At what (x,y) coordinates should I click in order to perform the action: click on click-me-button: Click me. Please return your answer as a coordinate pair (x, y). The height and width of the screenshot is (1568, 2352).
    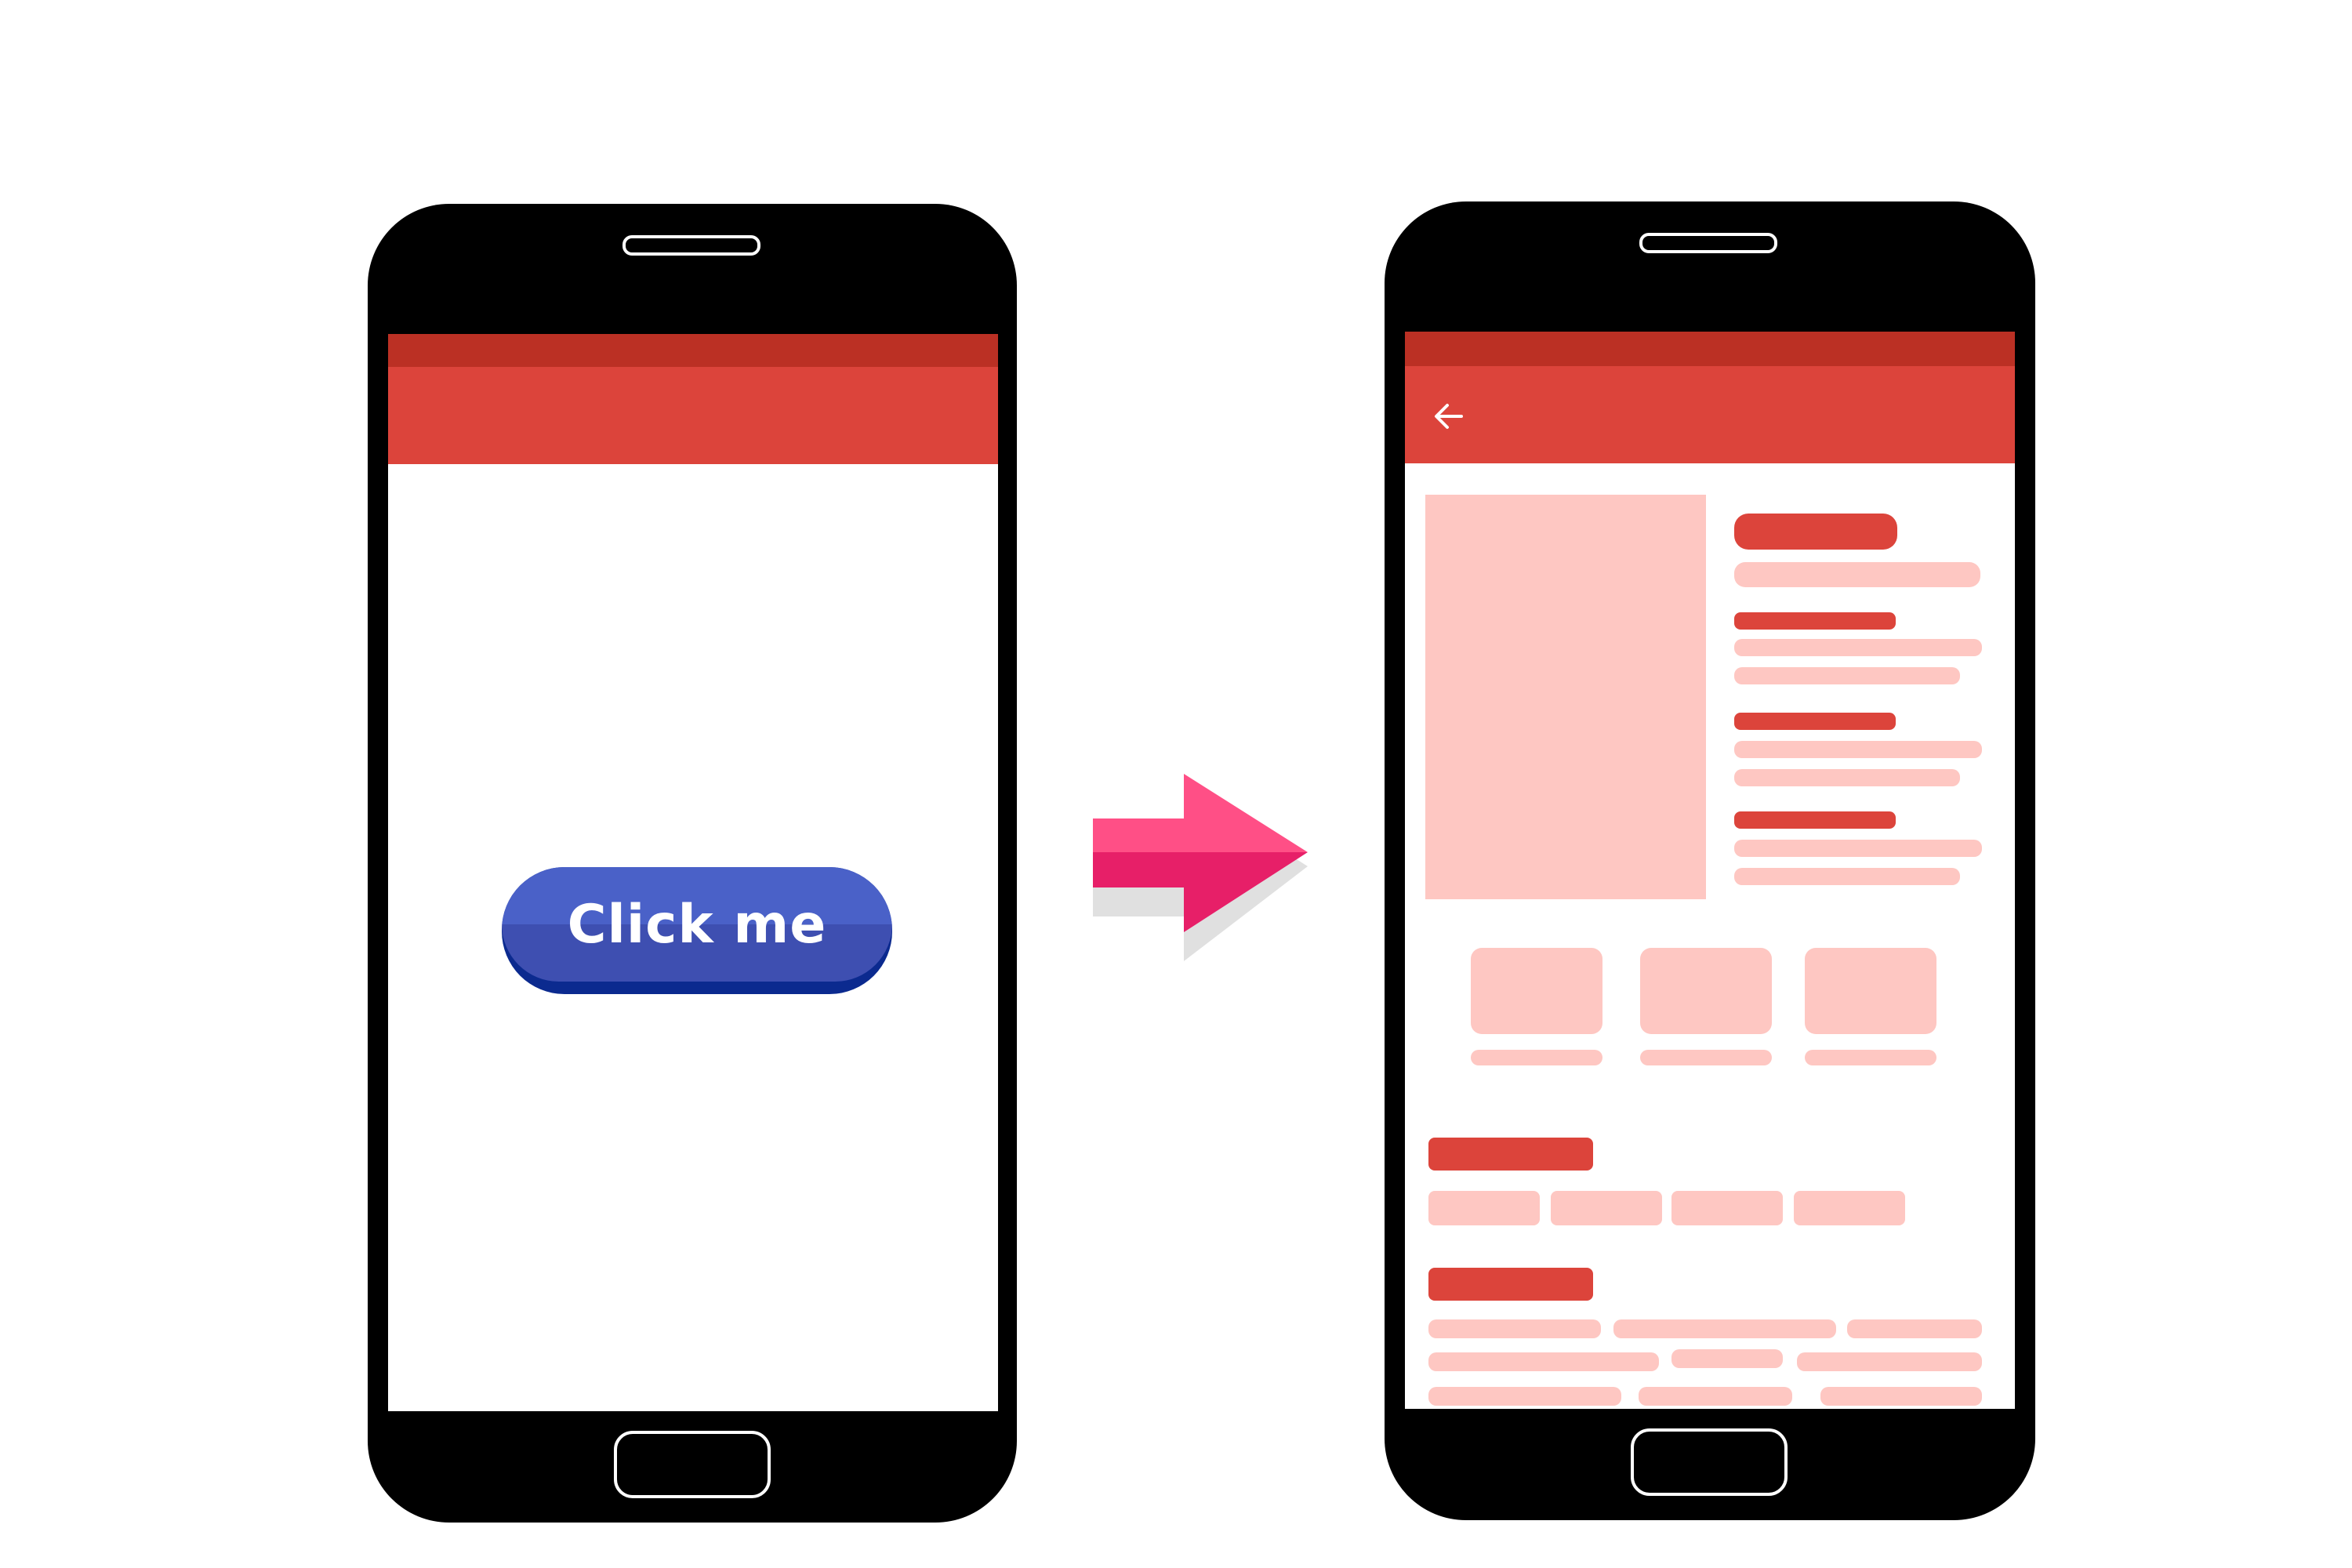
    Looking at the image, I should click on (697, 931).